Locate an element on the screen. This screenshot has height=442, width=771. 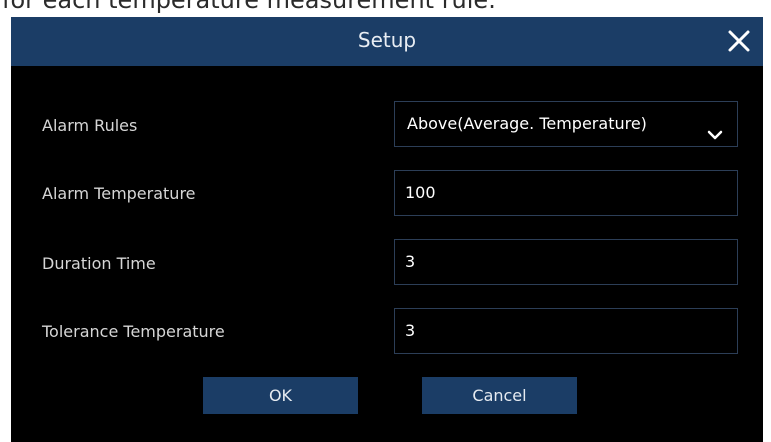
duration-time-label: Duration Time is located at coordinates (99, 263).